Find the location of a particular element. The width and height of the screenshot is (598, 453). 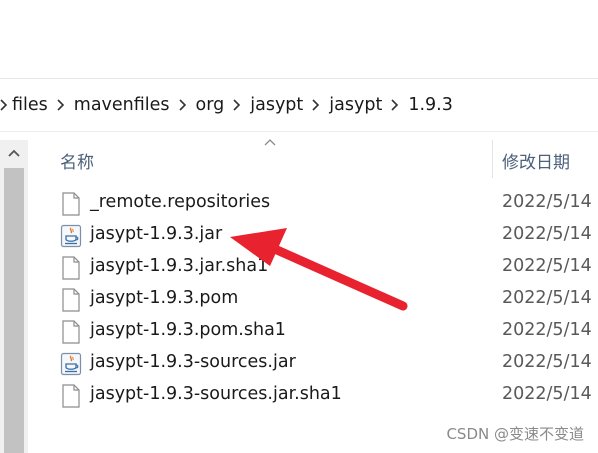

column-header-name: 名称 is located at coordinates (77, 160).